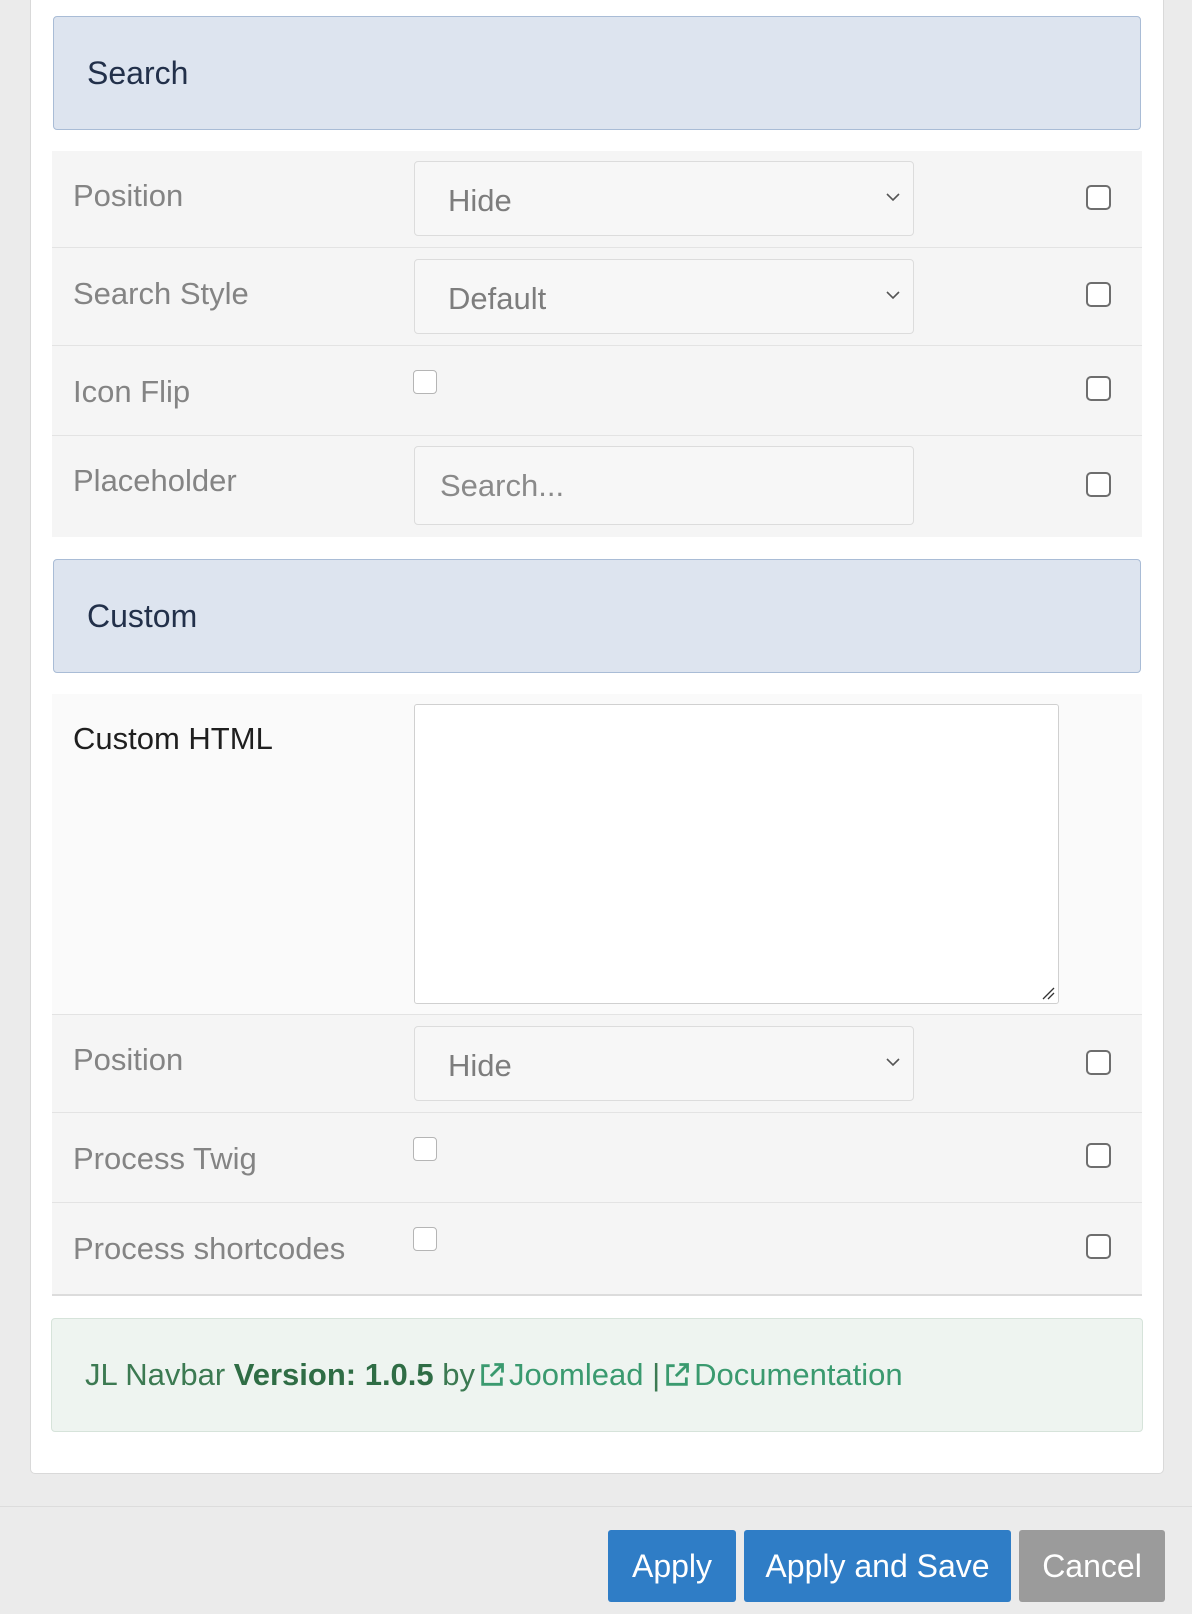 This screenshot has width=1192, height=1614. What do you see at coordinates (798, 1374) in the screenshot?
I see `documentation-link: Documentation` at bounding box center [798, 1374].